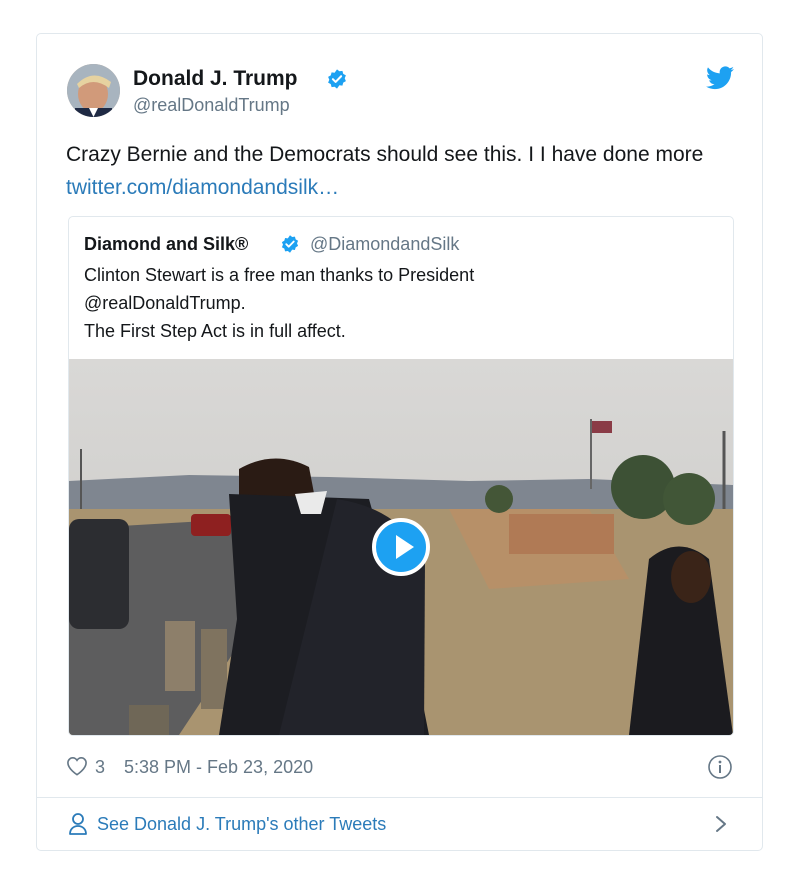 The width and height of the screenshot is (799, 887). What do you see at coordinates (384, 244) in the screenshot?
I see `quoted-author-handle: @DiamondandSilk` at bounding box center [384, 244].